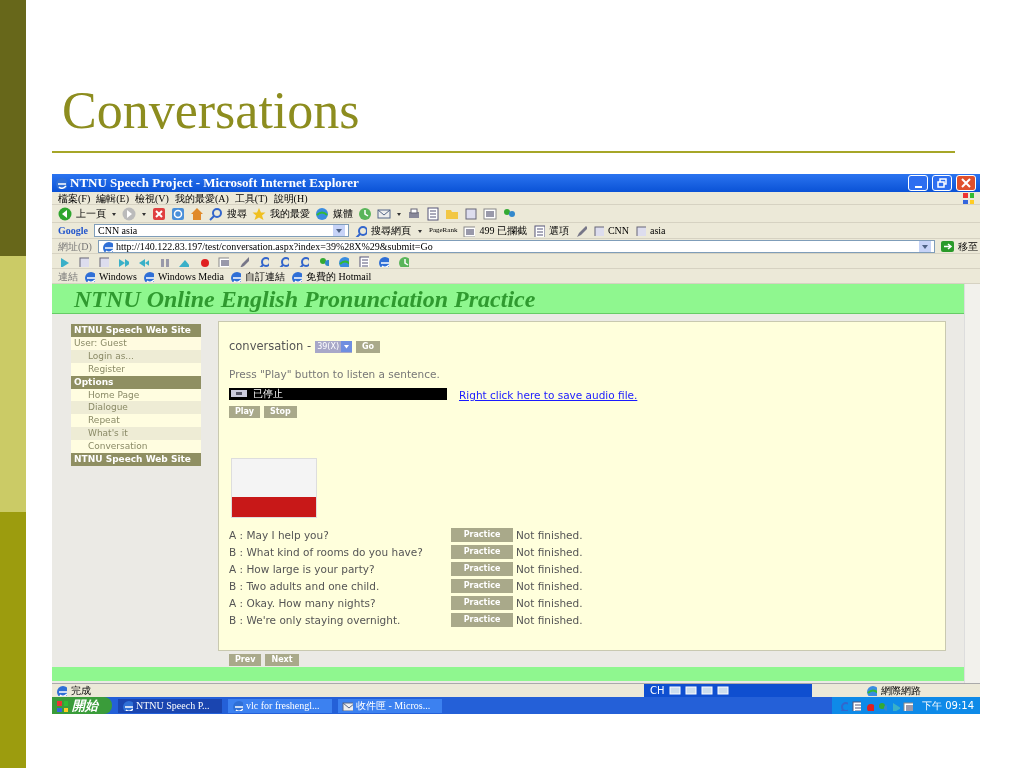 The image size is (1024, 768). I want to click on go-button: 移至, so click(959, 246).